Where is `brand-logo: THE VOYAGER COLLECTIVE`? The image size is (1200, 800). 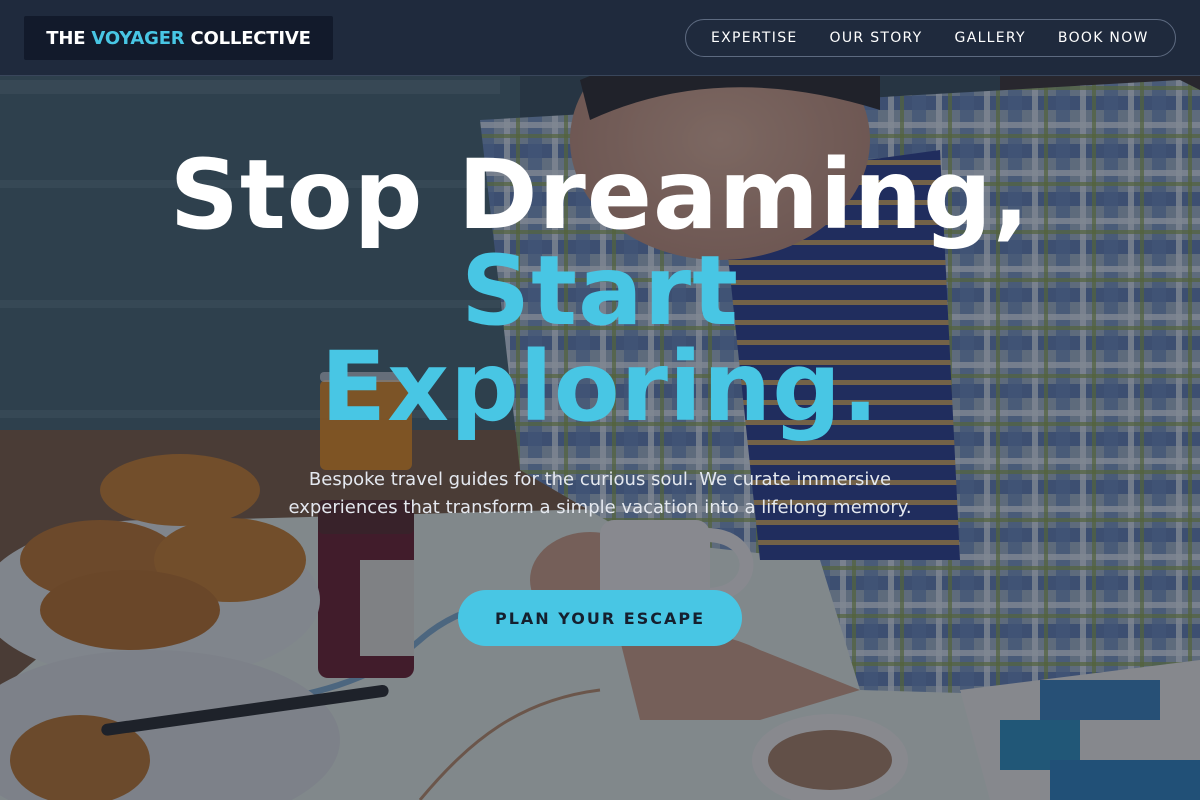 brand-logo: THE VOYAGER COLLECTIVE is located at coordinates (178, 38).